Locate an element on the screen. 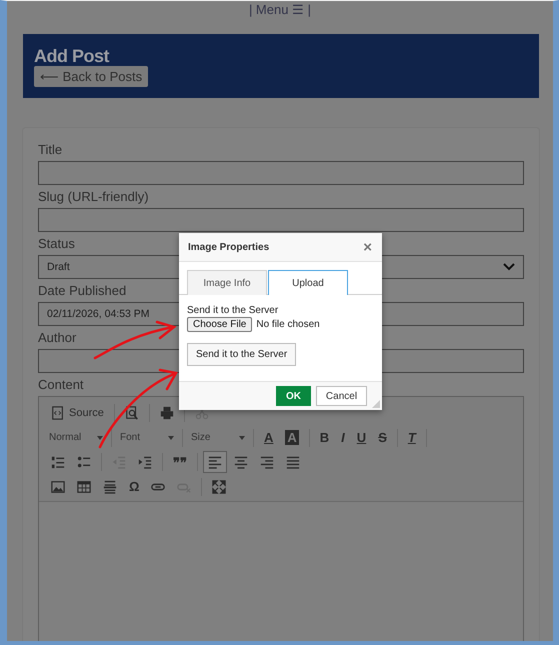  align-left-icon is located at coordinates (215, 462).